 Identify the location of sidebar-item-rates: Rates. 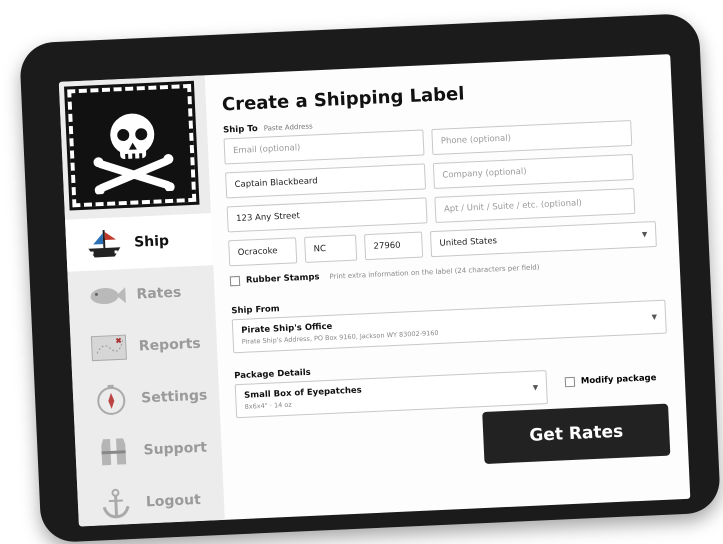
(141, 294).